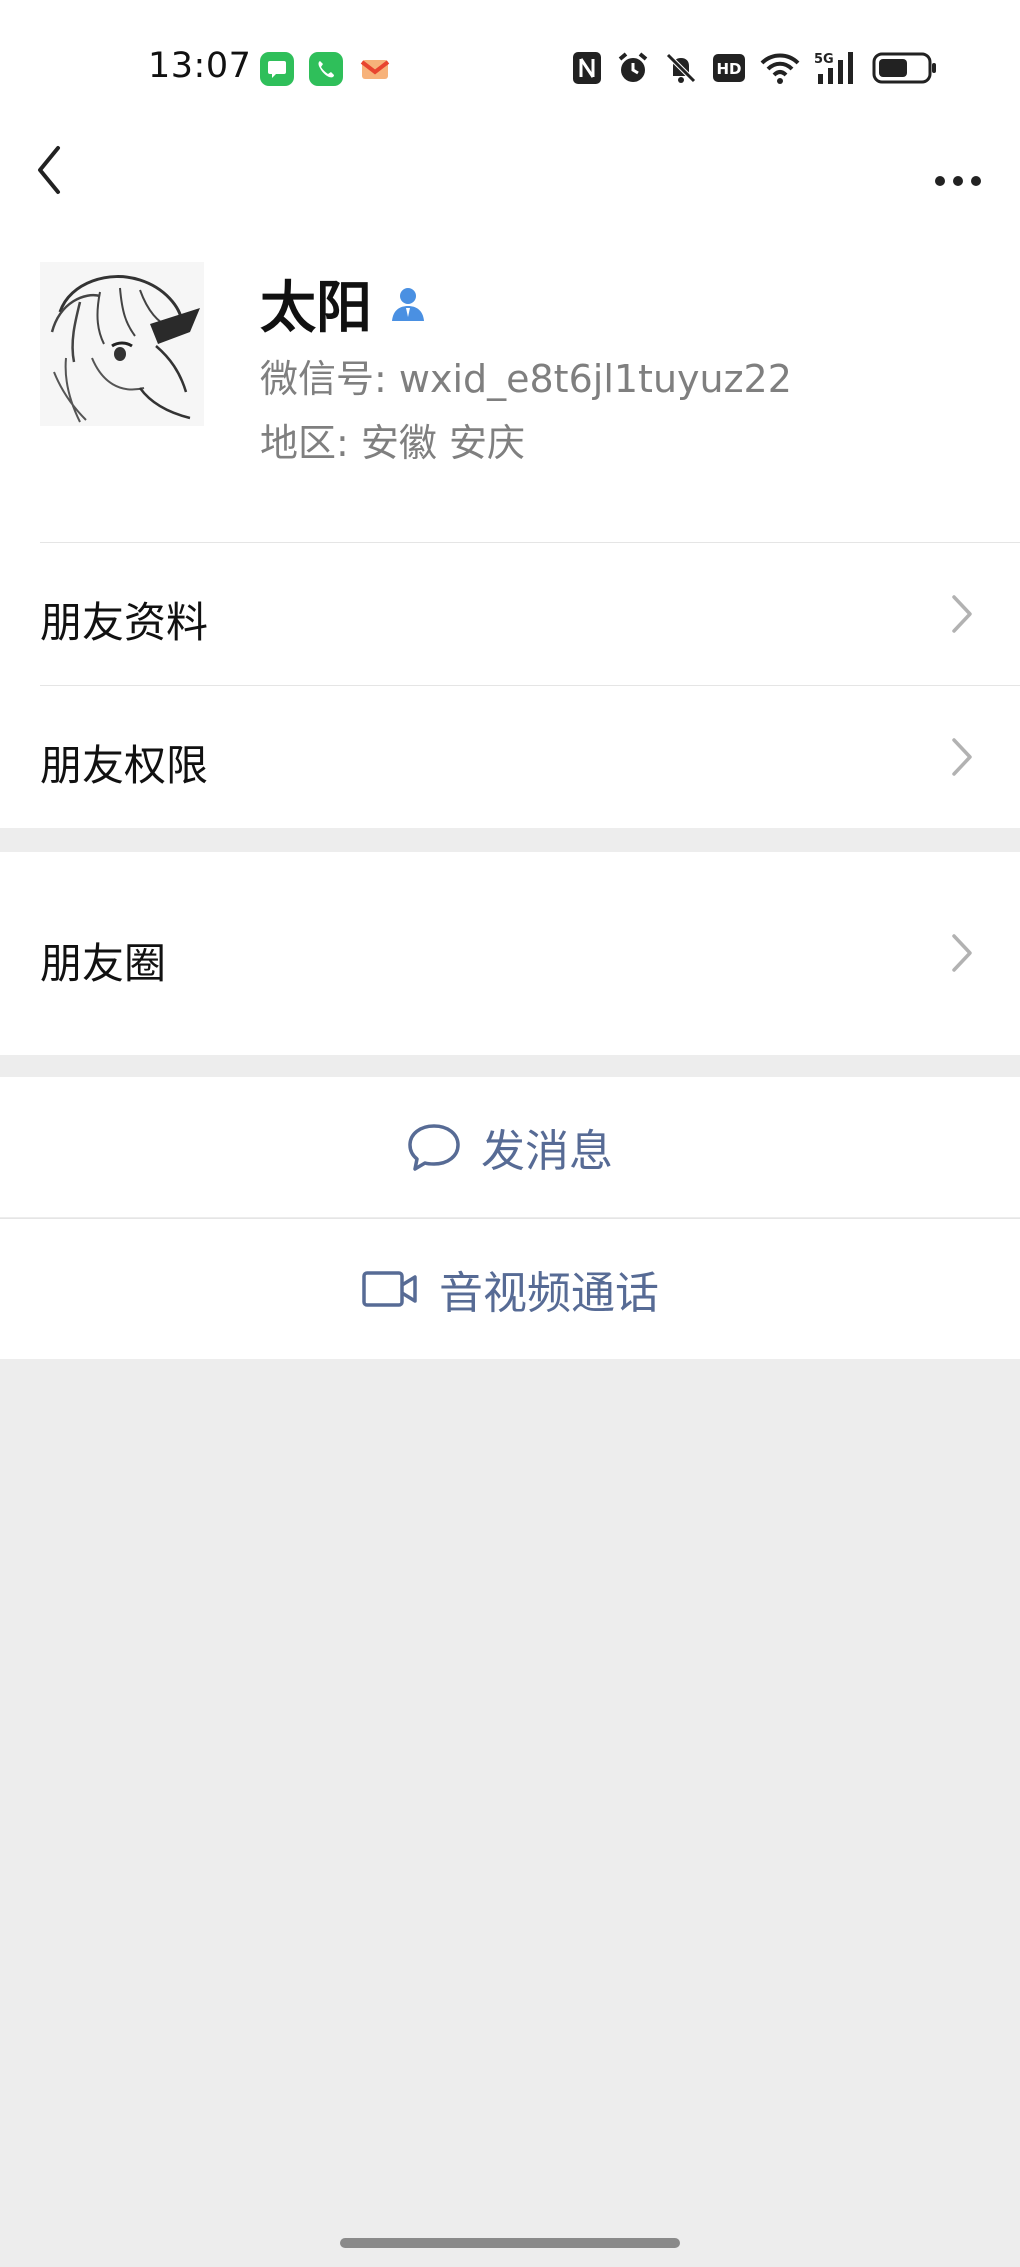  What do you see at coordinates (587, 68) in the screenshot?
I see `nfc-icon` at bounding box center [587, 68].